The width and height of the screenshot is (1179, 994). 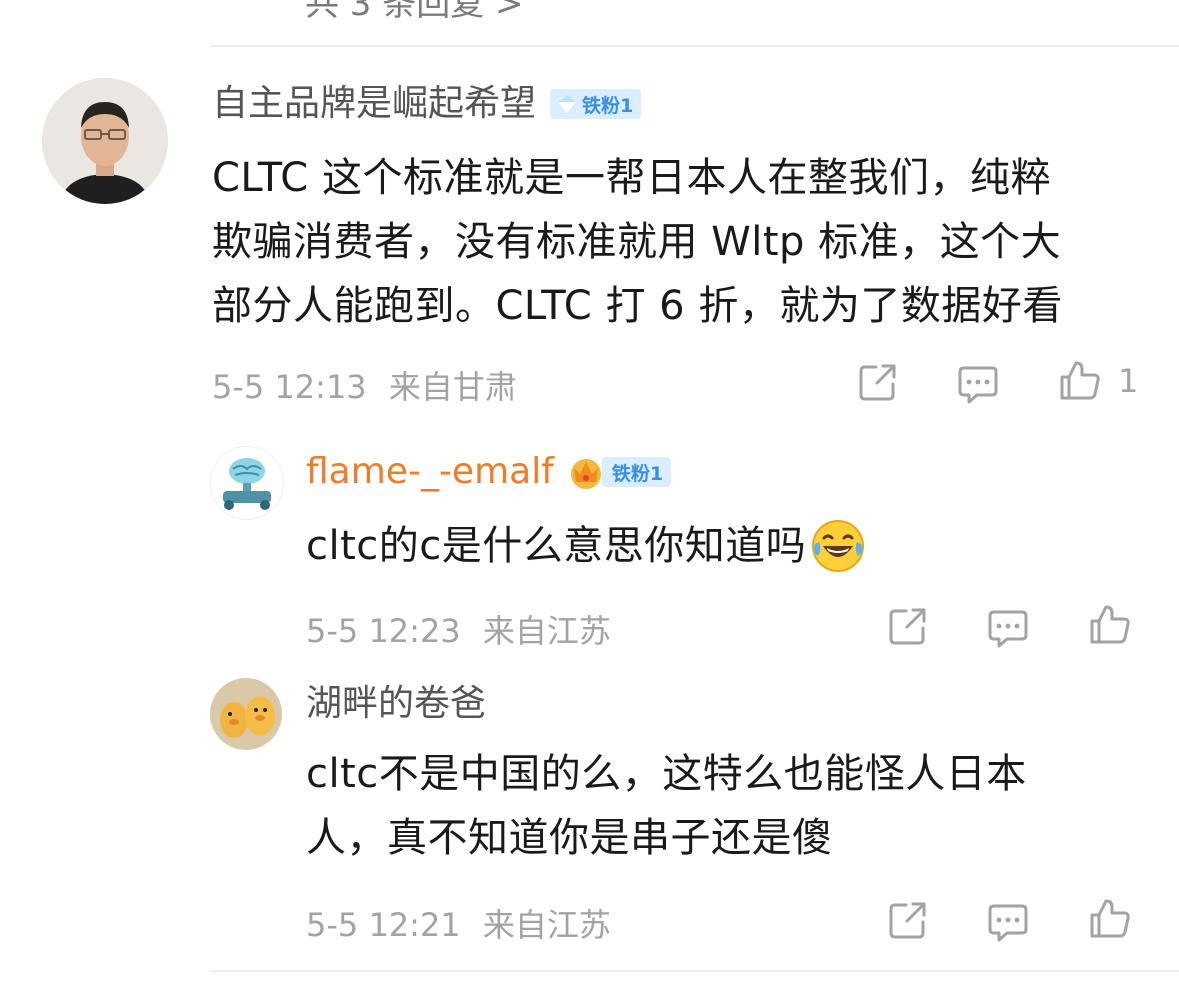 I want to click on avatar, so click(x=105, y=141).